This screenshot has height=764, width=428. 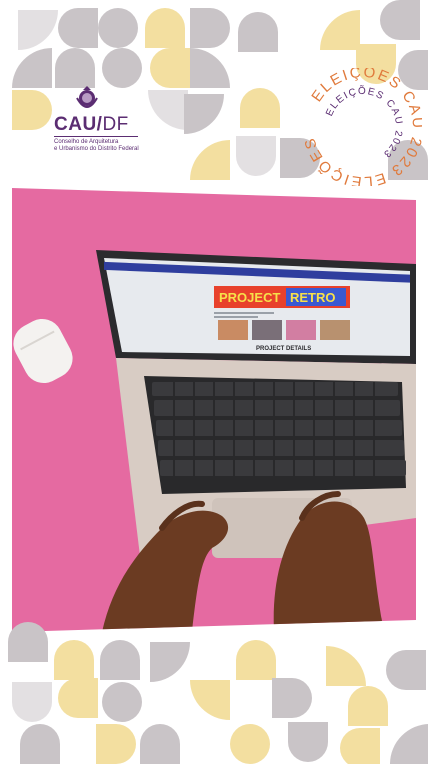 I want to click on banner-word-2: RETRO, so click(x=313, y=297).